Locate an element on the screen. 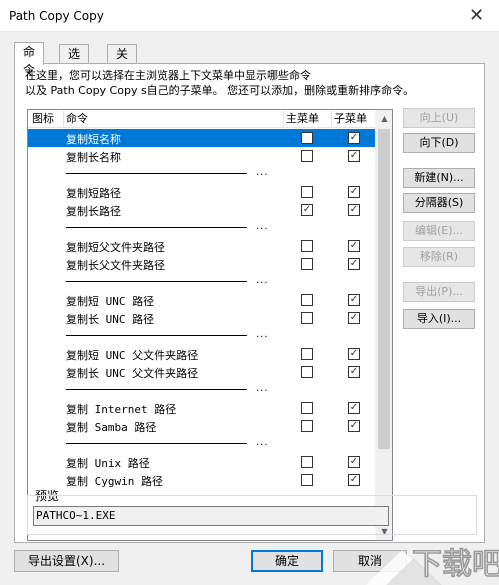  description-line-1: 在这里，您可以选择在主浏览器上下文菜单中显示哪些命令 is located at coordinates (168, 75).